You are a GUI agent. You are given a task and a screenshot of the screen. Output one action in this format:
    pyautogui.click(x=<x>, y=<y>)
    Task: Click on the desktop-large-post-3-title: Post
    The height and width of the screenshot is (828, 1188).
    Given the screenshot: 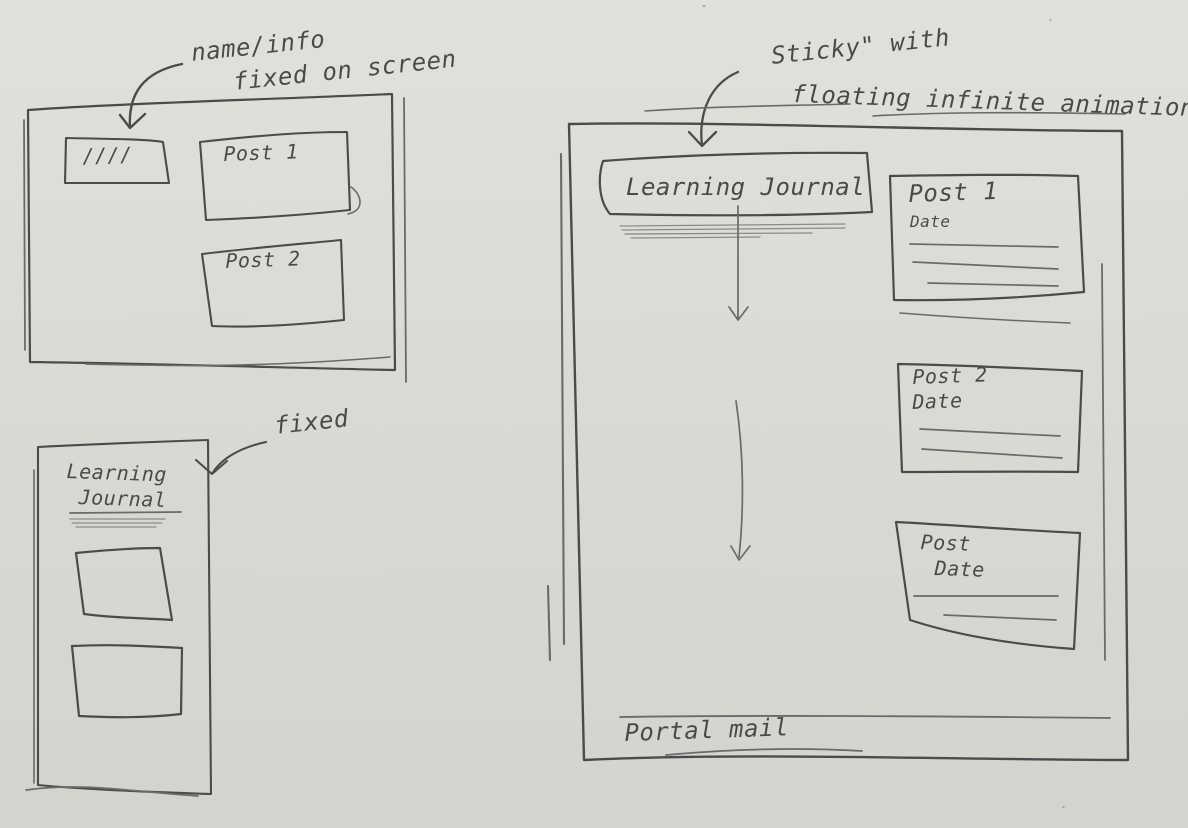 What is the action you would take?
    pyautogui.click(x=946, y=543)
    